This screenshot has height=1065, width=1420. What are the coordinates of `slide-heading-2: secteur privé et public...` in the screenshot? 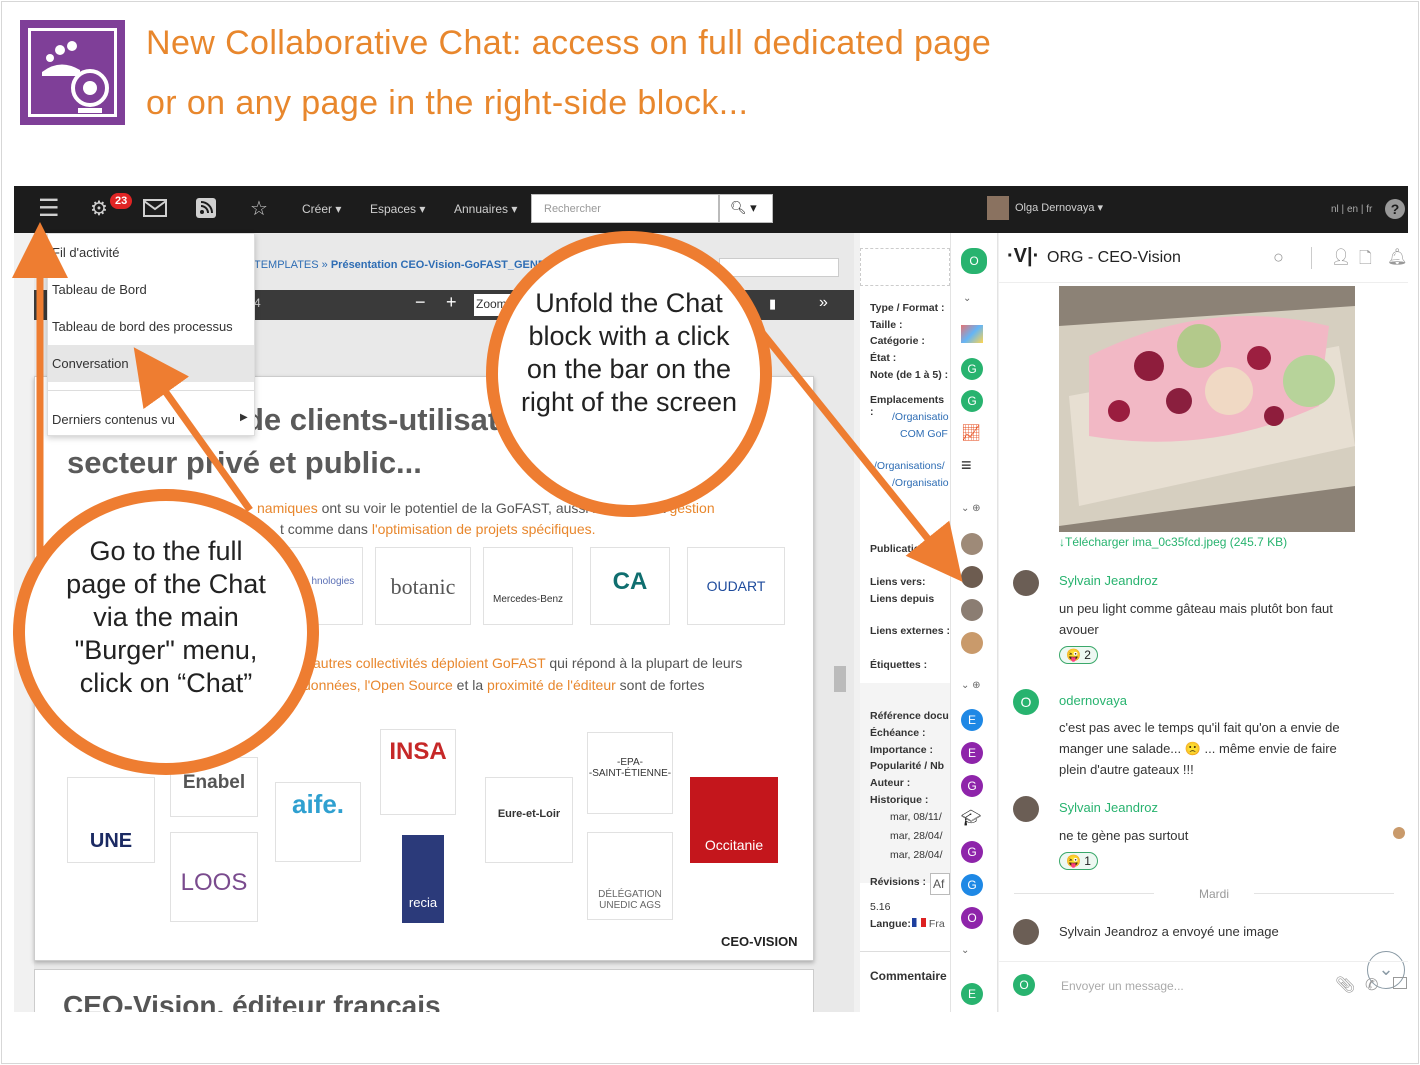 It's located at (244, 462).